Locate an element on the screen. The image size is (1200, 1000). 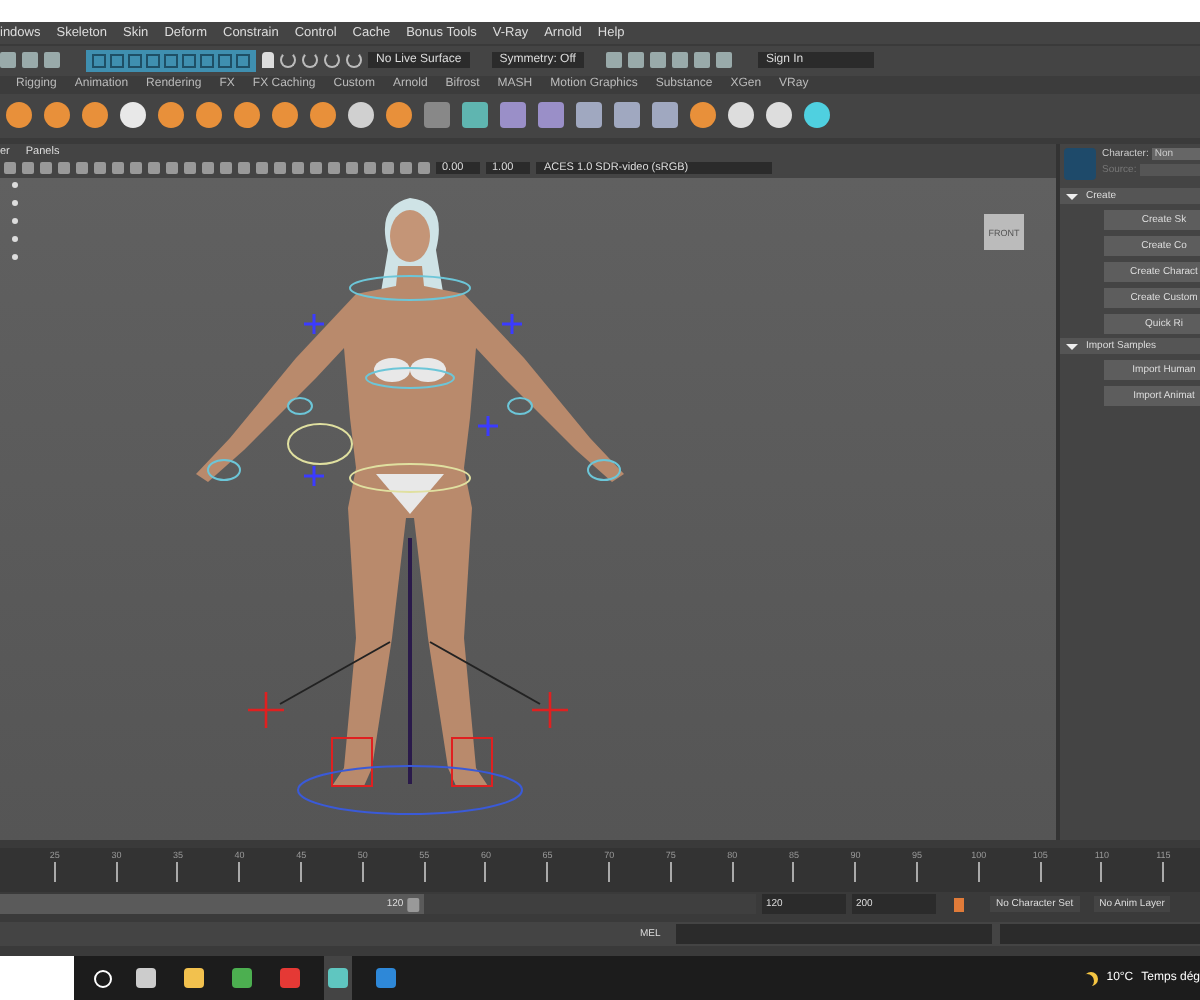
moon-icon is located at coordinates (1091, 978).